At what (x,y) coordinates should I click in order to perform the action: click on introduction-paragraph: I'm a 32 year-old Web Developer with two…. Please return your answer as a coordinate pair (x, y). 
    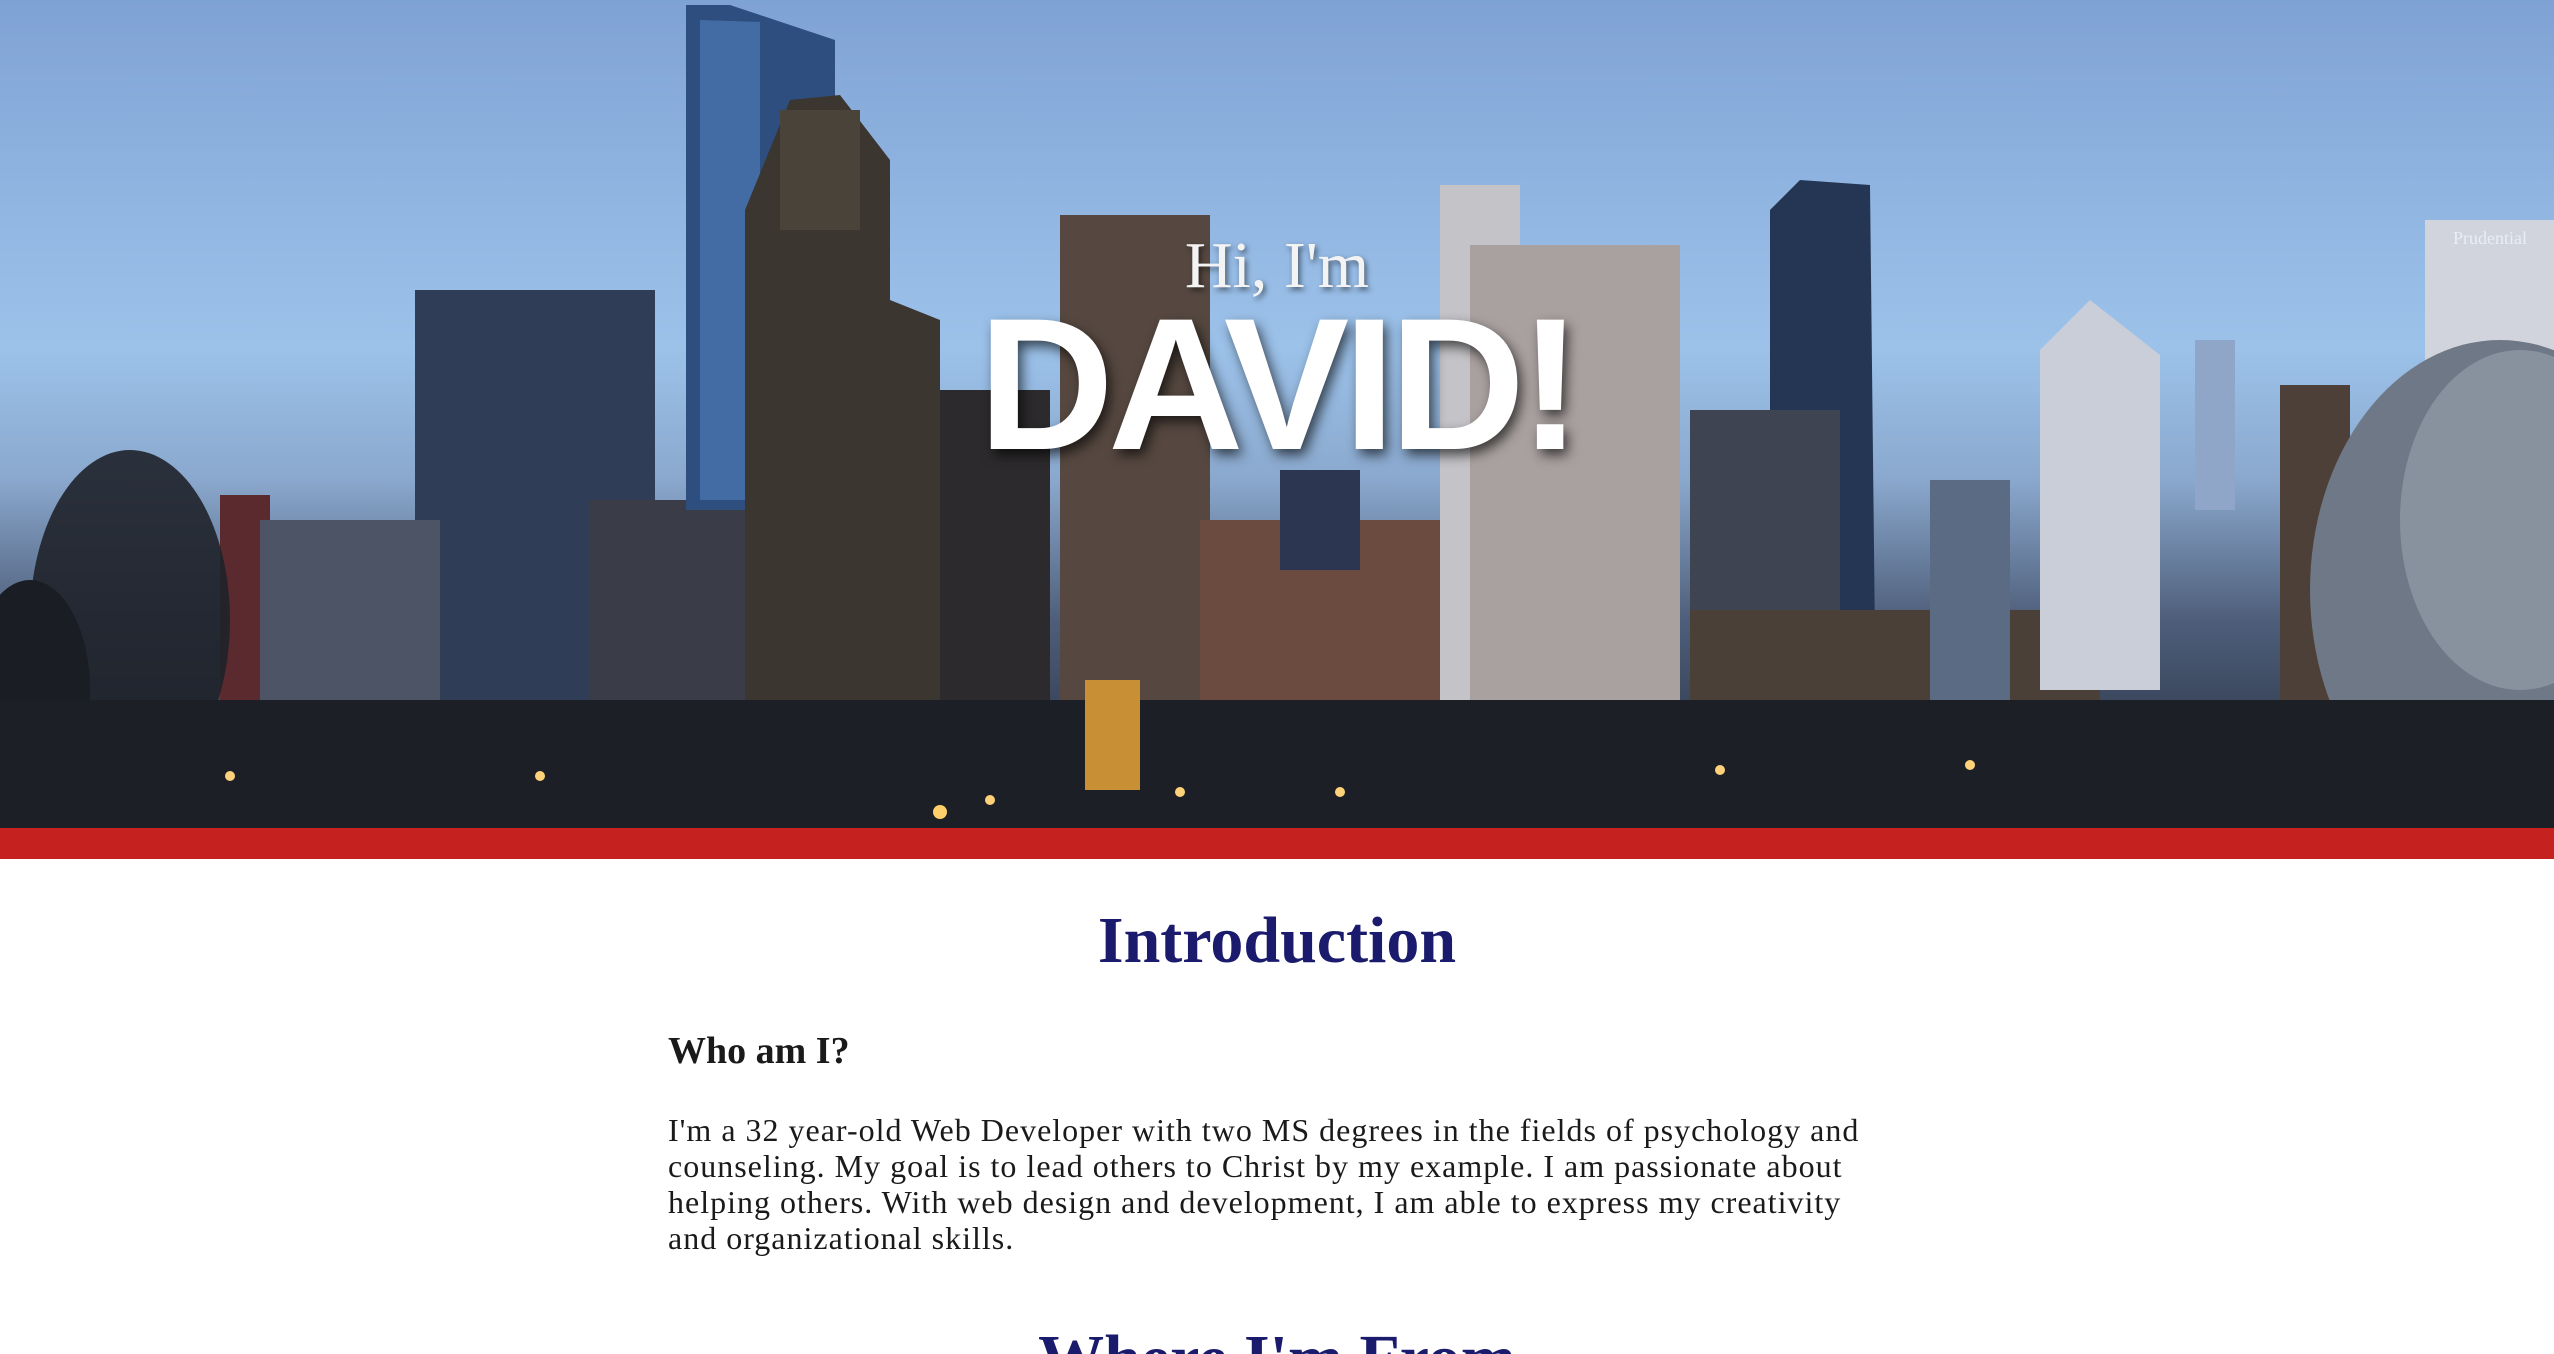
    Looking at the image, I should click on (1264, 1184).